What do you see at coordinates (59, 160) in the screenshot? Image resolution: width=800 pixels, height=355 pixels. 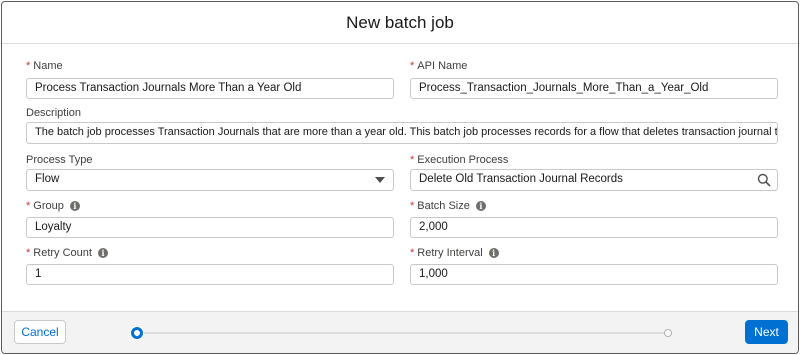 I see `process-type-label-text: Process Type` at bounding box center [59, 160].